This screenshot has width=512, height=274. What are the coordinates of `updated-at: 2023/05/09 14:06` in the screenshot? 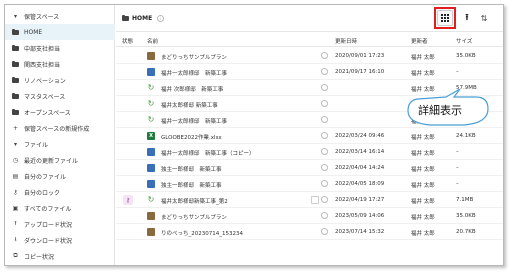 It's located at (360, 216).